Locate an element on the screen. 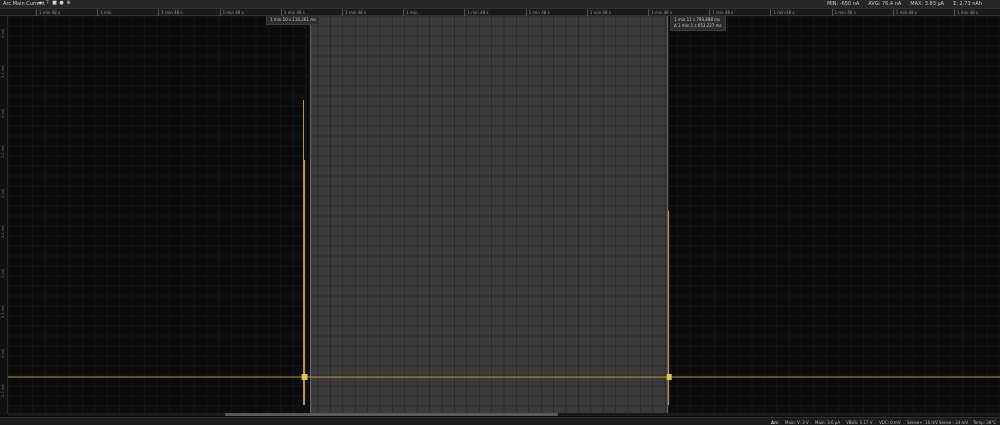 Image resolution: width=1000 pixels, height=425 pixels. y-axis-label: 1 mA is located at coordinates (3, 273).